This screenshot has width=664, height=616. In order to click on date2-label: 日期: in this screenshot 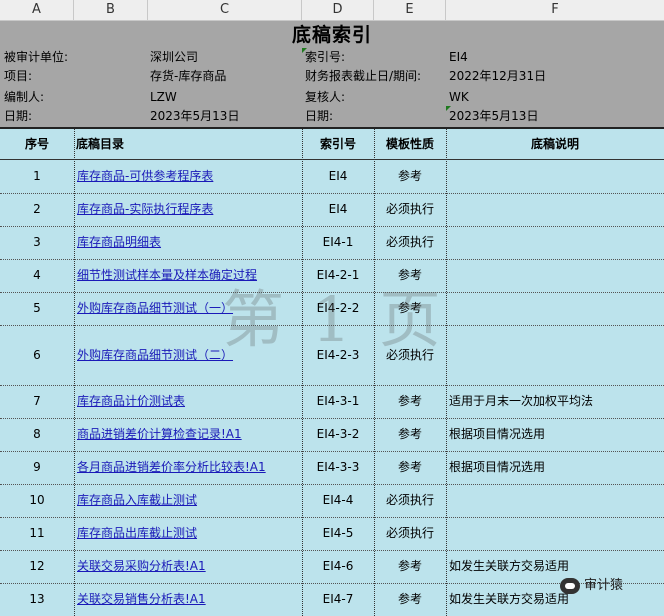, I will do `click(319, 116)`.